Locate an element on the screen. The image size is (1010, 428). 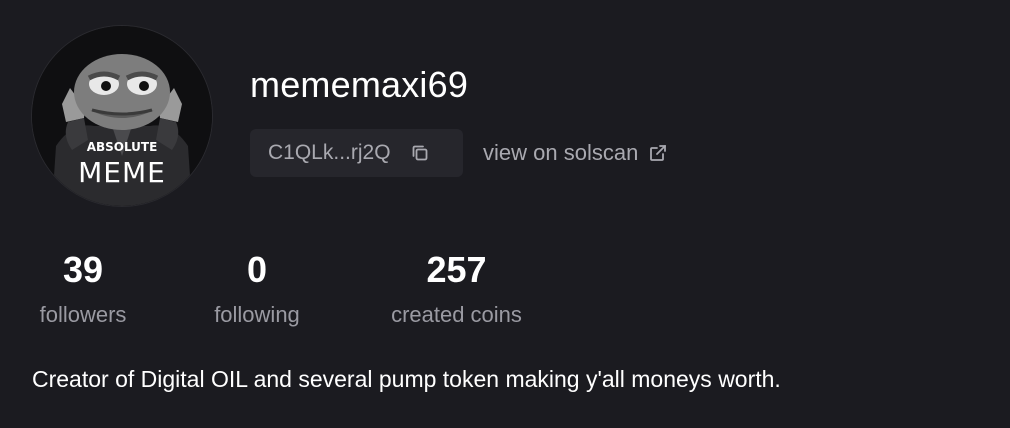
following-count: 0 is located at coordinates (257, 269).